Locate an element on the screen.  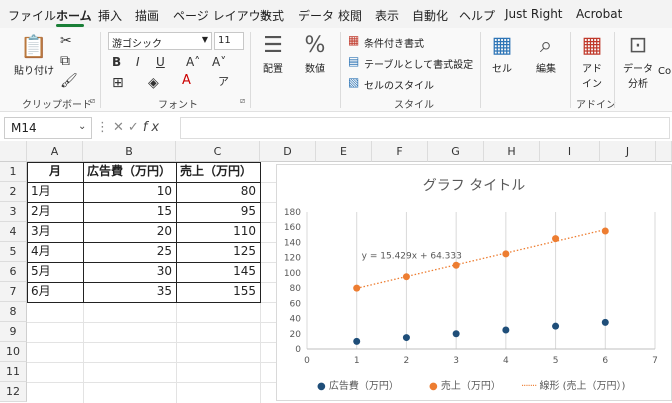
tab-automate: 自動化 is located at coordinates (430, 15).